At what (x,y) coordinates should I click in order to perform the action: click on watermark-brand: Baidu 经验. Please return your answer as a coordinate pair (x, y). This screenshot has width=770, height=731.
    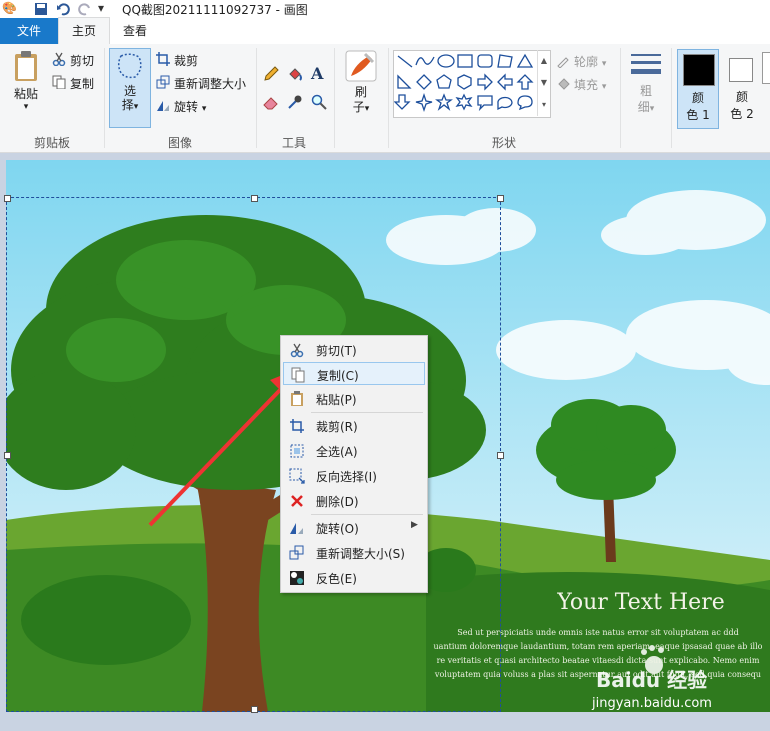
    Looking at the image, I should click on (652, 680).